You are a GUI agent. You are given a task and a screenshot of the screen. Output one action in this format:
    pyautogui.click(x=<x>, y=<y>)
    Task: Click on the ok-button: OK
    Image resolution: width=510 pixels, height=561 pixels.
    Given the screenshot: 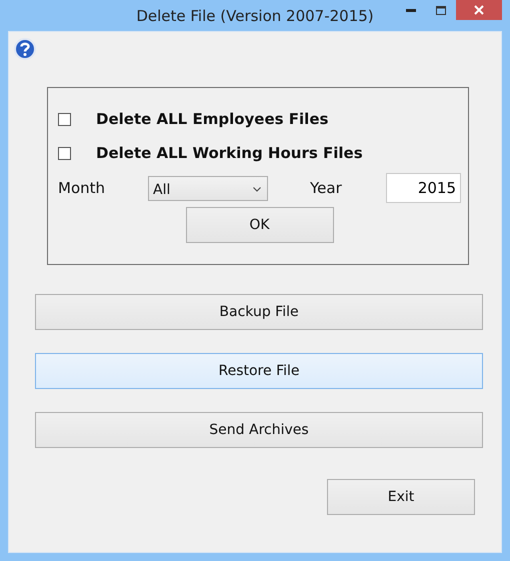 What is the action you would take?
    pyautogui.click(x=260, y=225)
    